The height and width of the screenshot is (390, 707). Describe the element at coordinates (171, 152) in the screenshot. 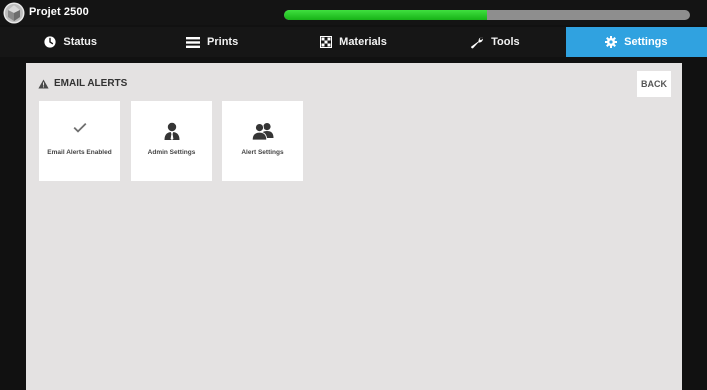

I see `admin-settings-label: Admin Settings` at that location.